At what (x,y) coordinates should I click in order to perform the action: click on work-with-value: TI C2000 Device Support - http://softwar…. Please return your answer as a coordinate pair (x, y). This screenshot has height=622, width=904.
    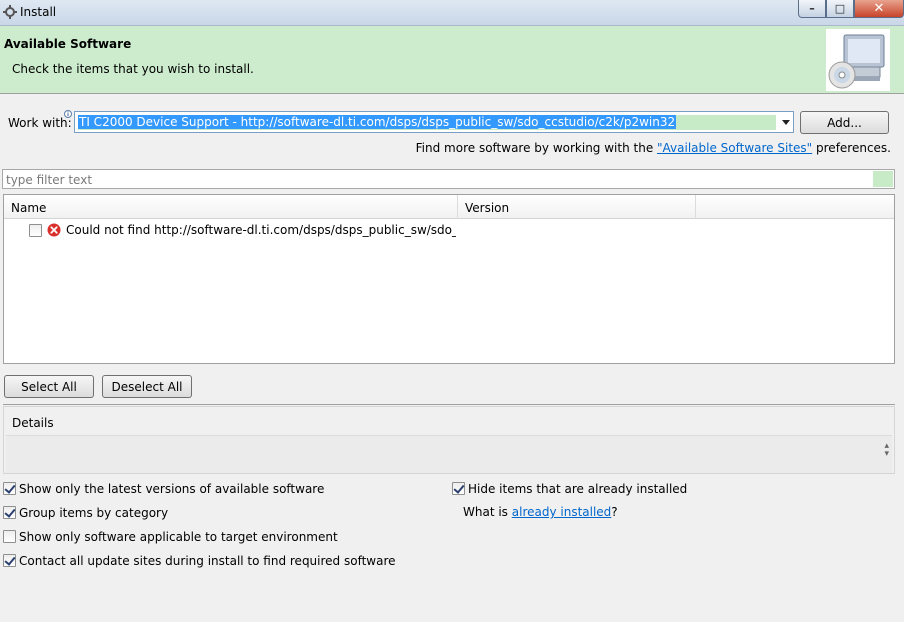
    Looking at the image, I should click on (377, 122).